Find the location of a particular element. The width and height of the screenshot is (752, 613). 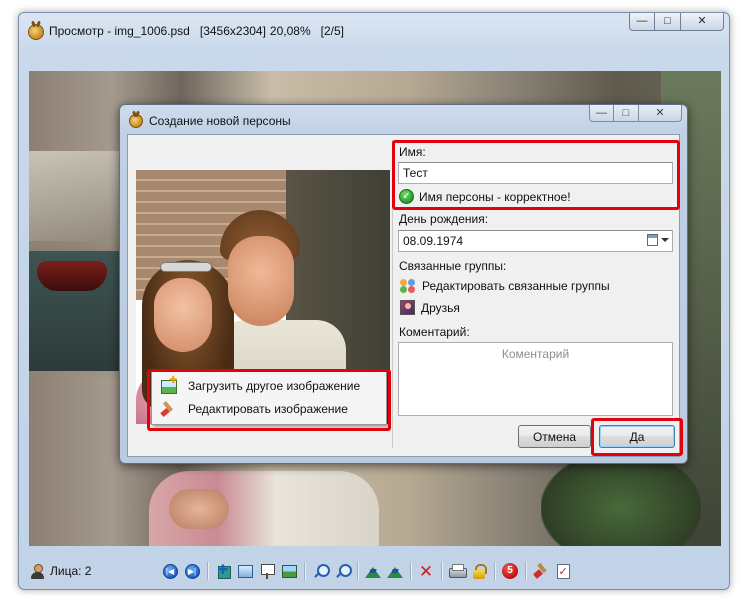

comment-label: Коментарий: is located at coordinates (434, 332).